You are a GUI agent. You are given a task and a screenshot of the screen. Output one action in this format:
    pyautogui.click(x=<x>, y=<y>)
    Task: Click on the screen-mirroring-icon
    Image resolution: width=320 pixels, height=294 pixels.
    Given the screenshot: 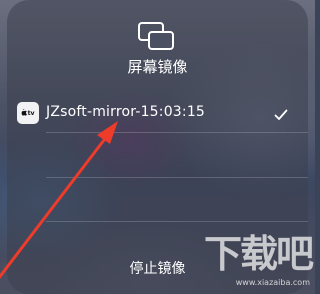 What is the action you would take?
    pyautogui.click(x=157, y=36)
    